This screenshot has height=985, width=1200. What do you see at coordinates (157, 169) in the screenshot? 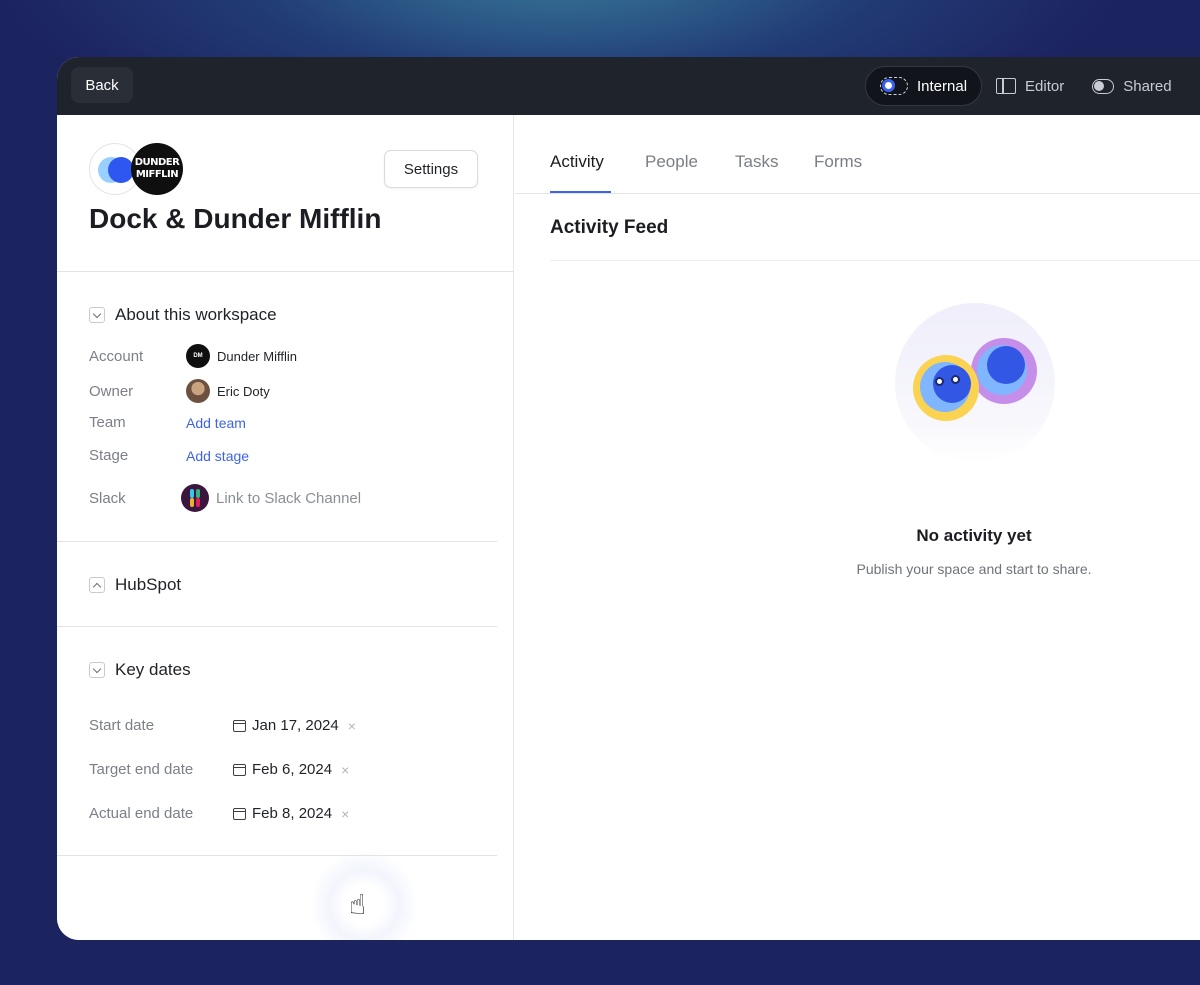
I see `dunder-mifflin-logo: DUNDER MIFFLIN` at bounding box center [157, 169].